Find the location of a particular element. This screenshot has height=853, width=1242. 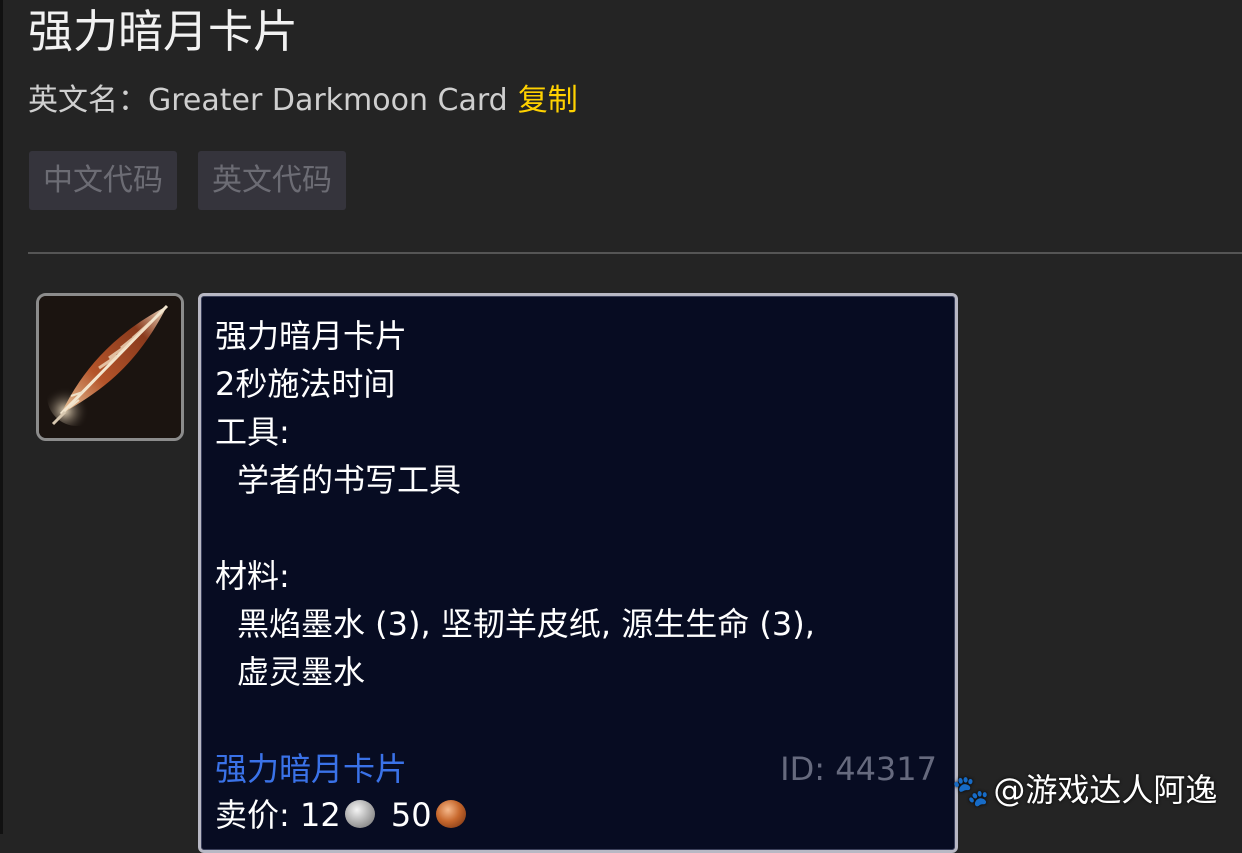

tooltip-result-link: 强力暗月卡片 is located at coordinates (311, 769).